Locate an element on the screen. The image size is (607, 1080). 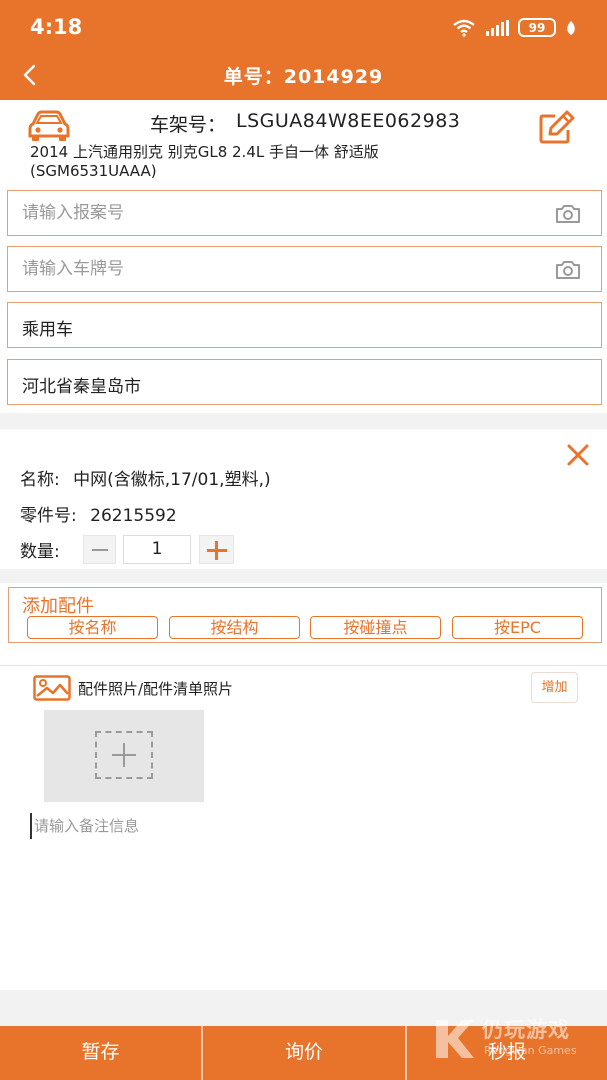
top-app-bar: 4:18 99 单号：2014929 is located at coordinates (303, 50).